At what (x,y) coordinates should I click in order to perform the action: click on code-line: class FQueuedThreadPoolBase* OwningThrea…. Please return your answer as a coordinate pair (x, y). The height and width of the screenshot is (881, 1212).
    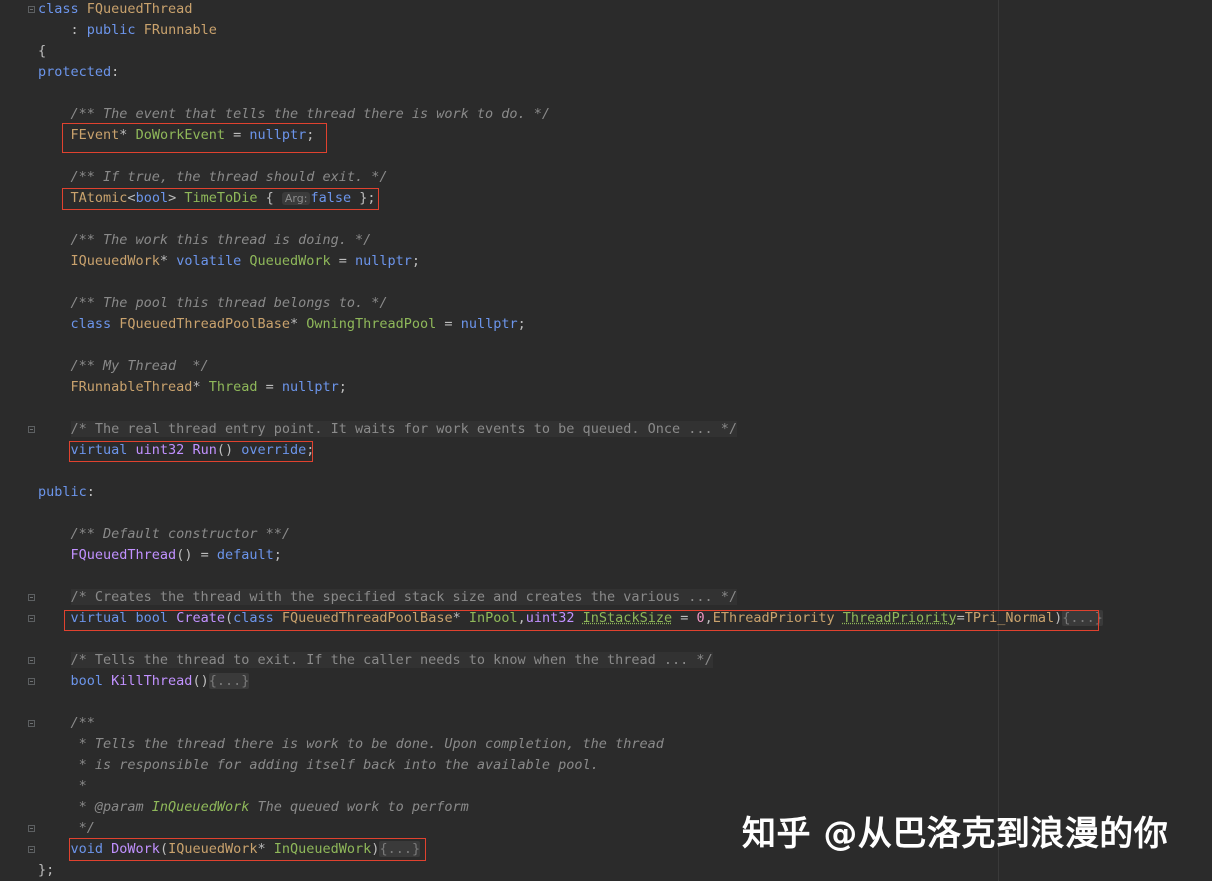
    Looking at the image, I should click on (282, 324).